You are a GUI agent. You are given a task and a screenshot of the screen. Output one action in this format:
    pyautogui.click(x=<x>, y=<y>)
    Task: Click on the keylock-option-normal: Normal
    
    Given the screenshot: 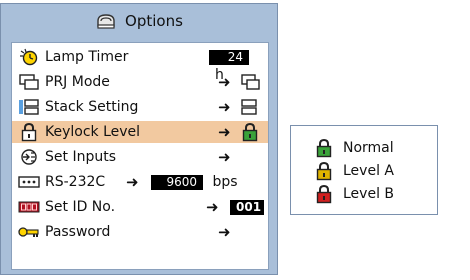 What is the action you would take?
    pyautogui.click(x=364, y=148)
    